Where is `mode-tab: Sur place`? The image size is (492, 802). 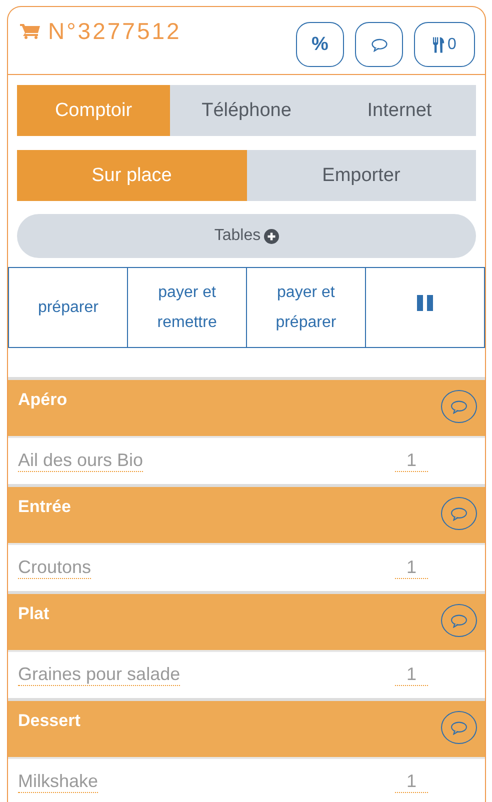
mode-tab: Sur place is located at coordinates (131, 175).